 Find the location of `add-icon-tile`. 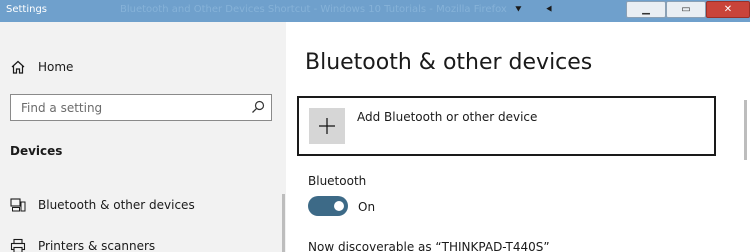

add-icon-tile is located at coordinates (327, 126).